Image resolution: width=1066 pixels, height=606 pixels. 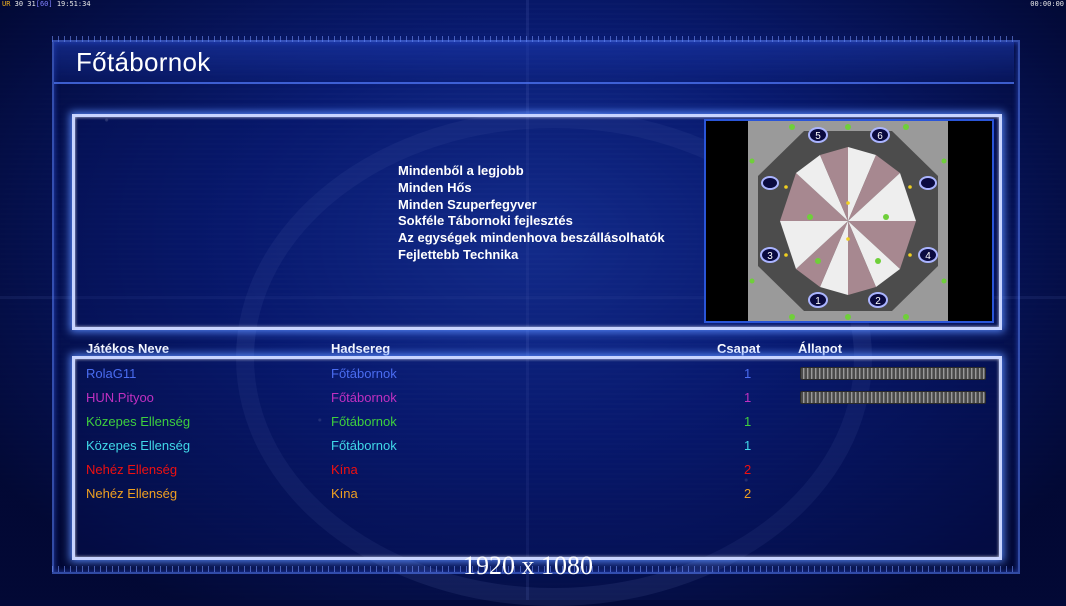 What do you see at coordinates (361, 348) in the screenshot?
I see `column-header-army: Hadsereg` at bounding box center [361, 348].